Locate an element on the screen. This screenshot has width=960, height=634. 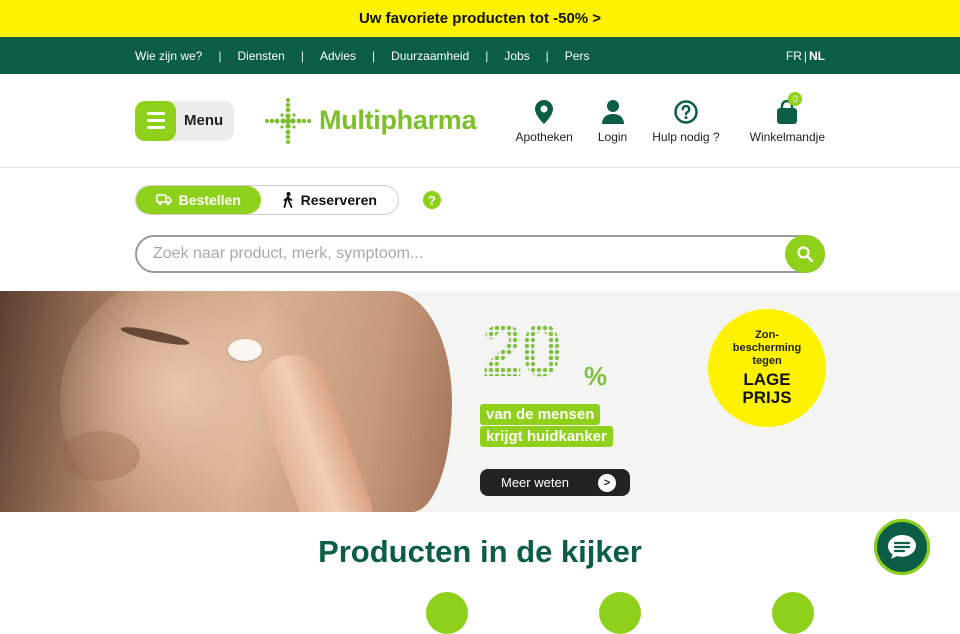
pharmacies-link: Apotheken is located at coordinates (544, 121).